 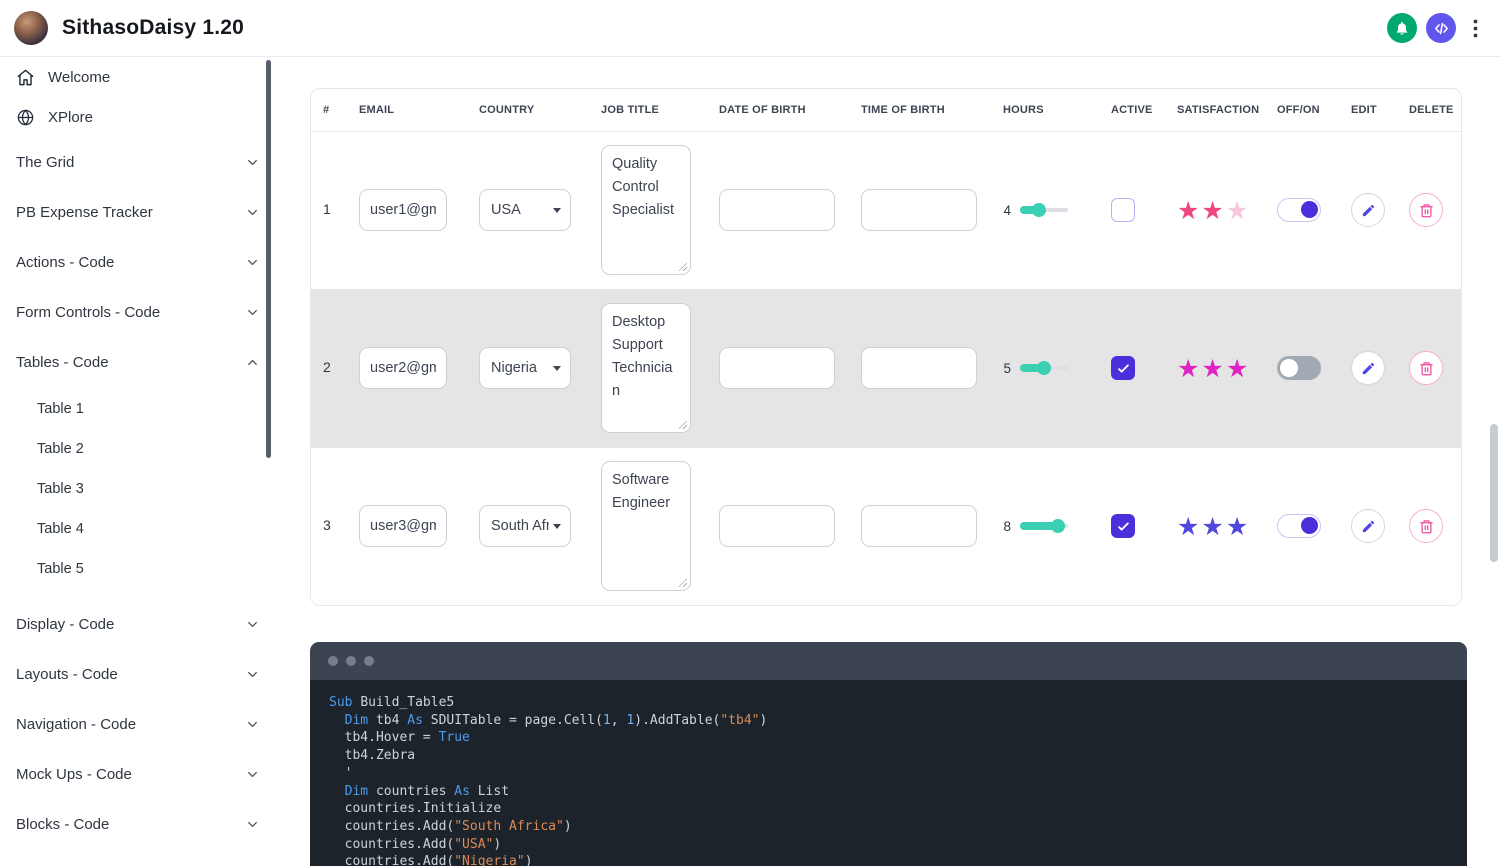 I want to click on job-title-text: Desktop Support Technician, so click(x=642, y=356).